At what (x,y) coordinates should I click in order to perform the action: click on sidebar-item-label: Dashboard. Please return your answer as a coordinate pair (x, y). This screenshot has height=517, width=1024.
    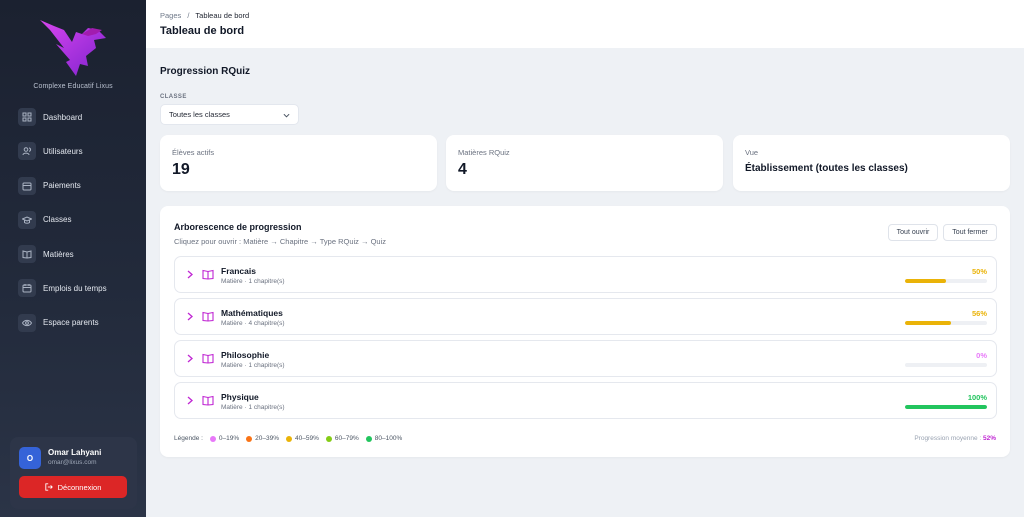
    Looking at the image, I should click on (63, 117).